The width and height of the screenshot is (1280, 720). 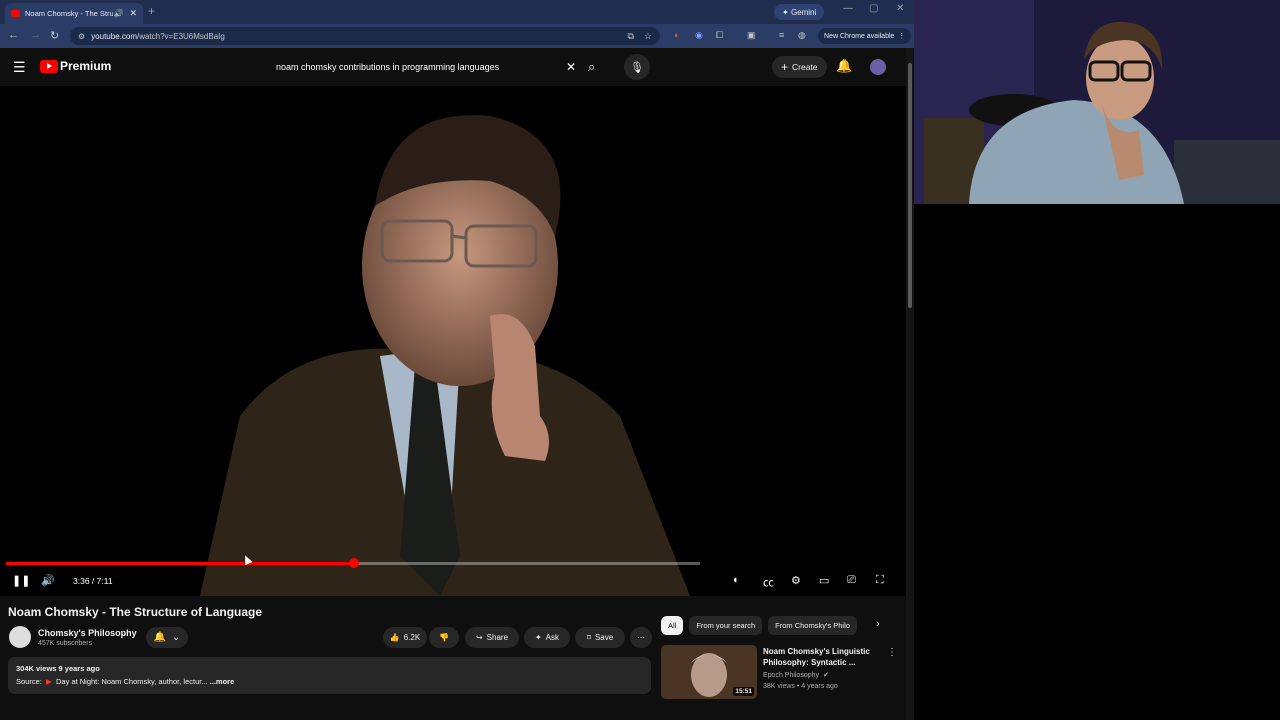 I want to click on recommendation-views: 38K views • 4 years ago, so click(x=800, y=686).